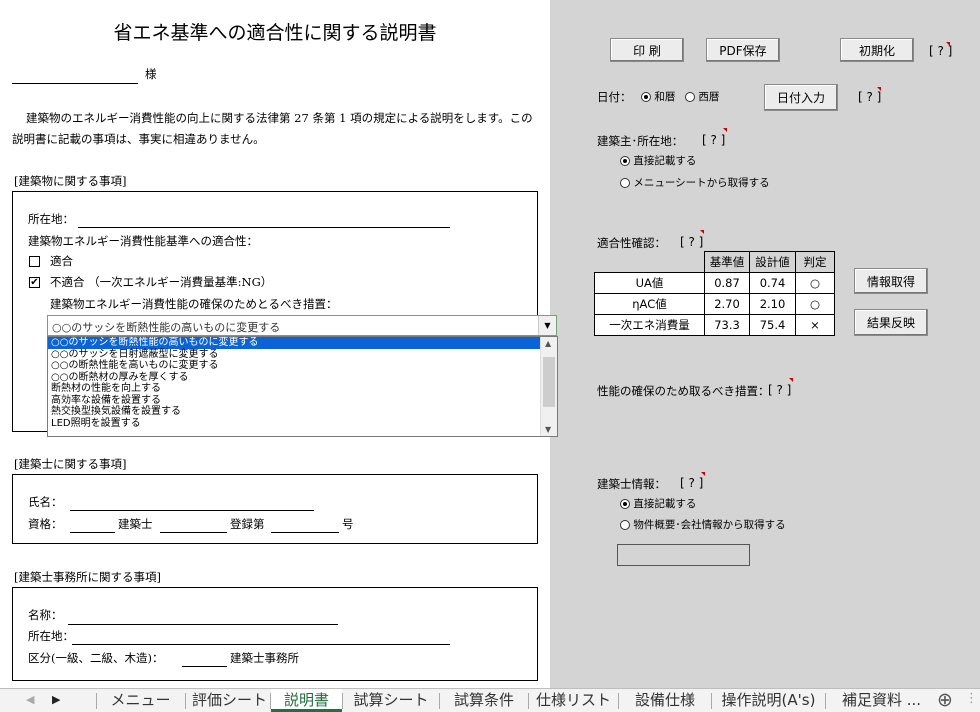  What do you see at coordinates (772, 262) in the screenshot?
I see `header-design: 設計値` at bounding box center [772, 262].